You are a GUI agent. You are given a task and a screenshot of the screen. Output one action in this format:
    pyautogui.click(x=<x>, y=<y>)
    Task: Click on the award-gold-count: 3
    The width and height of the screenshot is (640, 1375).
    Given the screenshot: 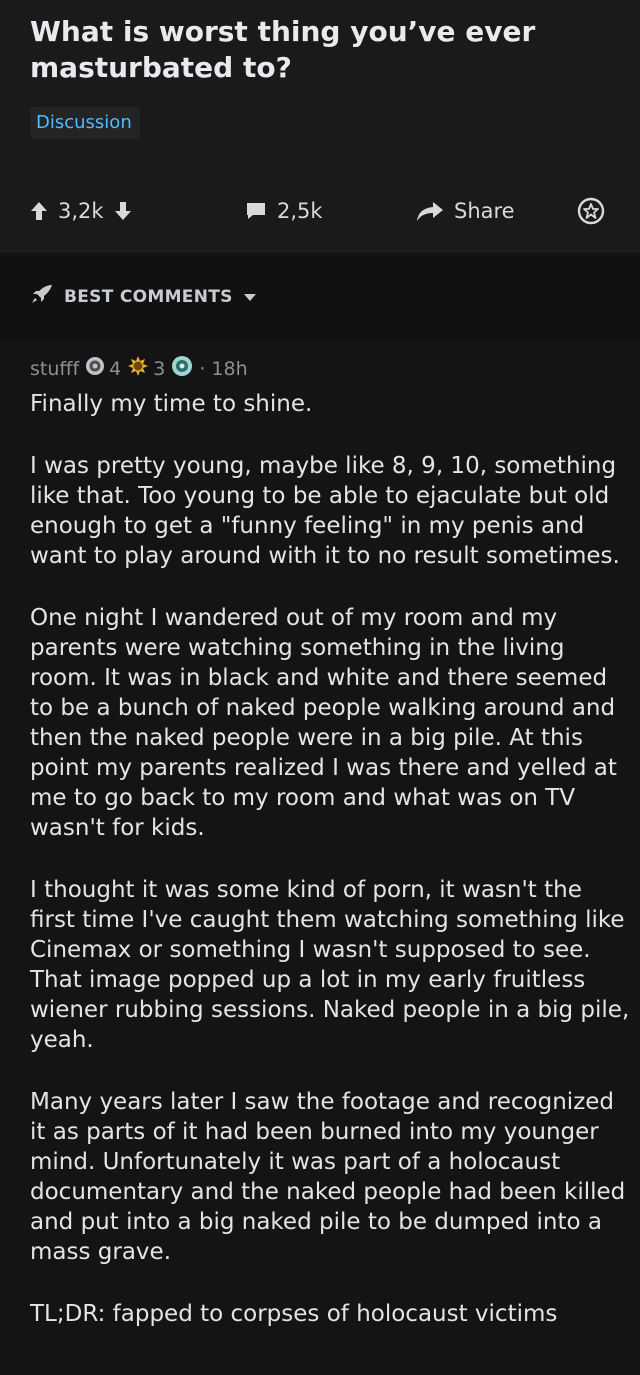 What is the action you would take?
    pyautogui.click(x=159, y=368)
    